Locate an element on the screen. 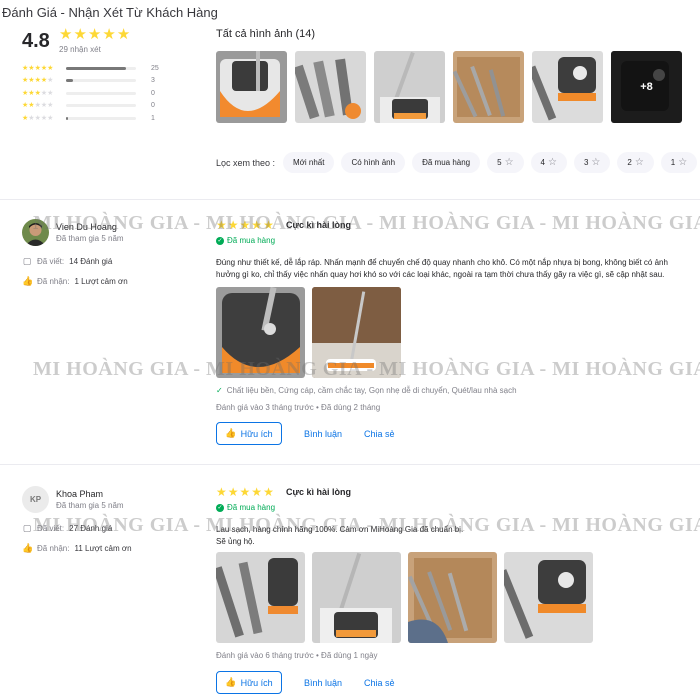 Image resolution: width=700 pixels, height=700 pixels. helpful-label: Hữu ích is located at coordinates (256, 433).